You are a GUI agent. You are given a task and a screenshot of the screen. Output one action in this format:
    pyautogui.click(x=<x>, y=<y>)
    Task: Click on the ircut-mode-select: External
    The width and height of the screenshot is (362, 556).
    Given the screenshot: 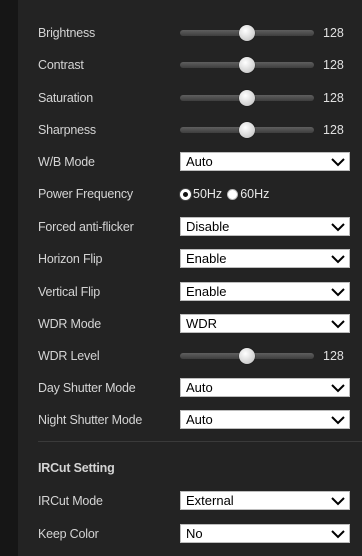 What is the action you would take?
    pyautogui.click(x=265, y=500)
    